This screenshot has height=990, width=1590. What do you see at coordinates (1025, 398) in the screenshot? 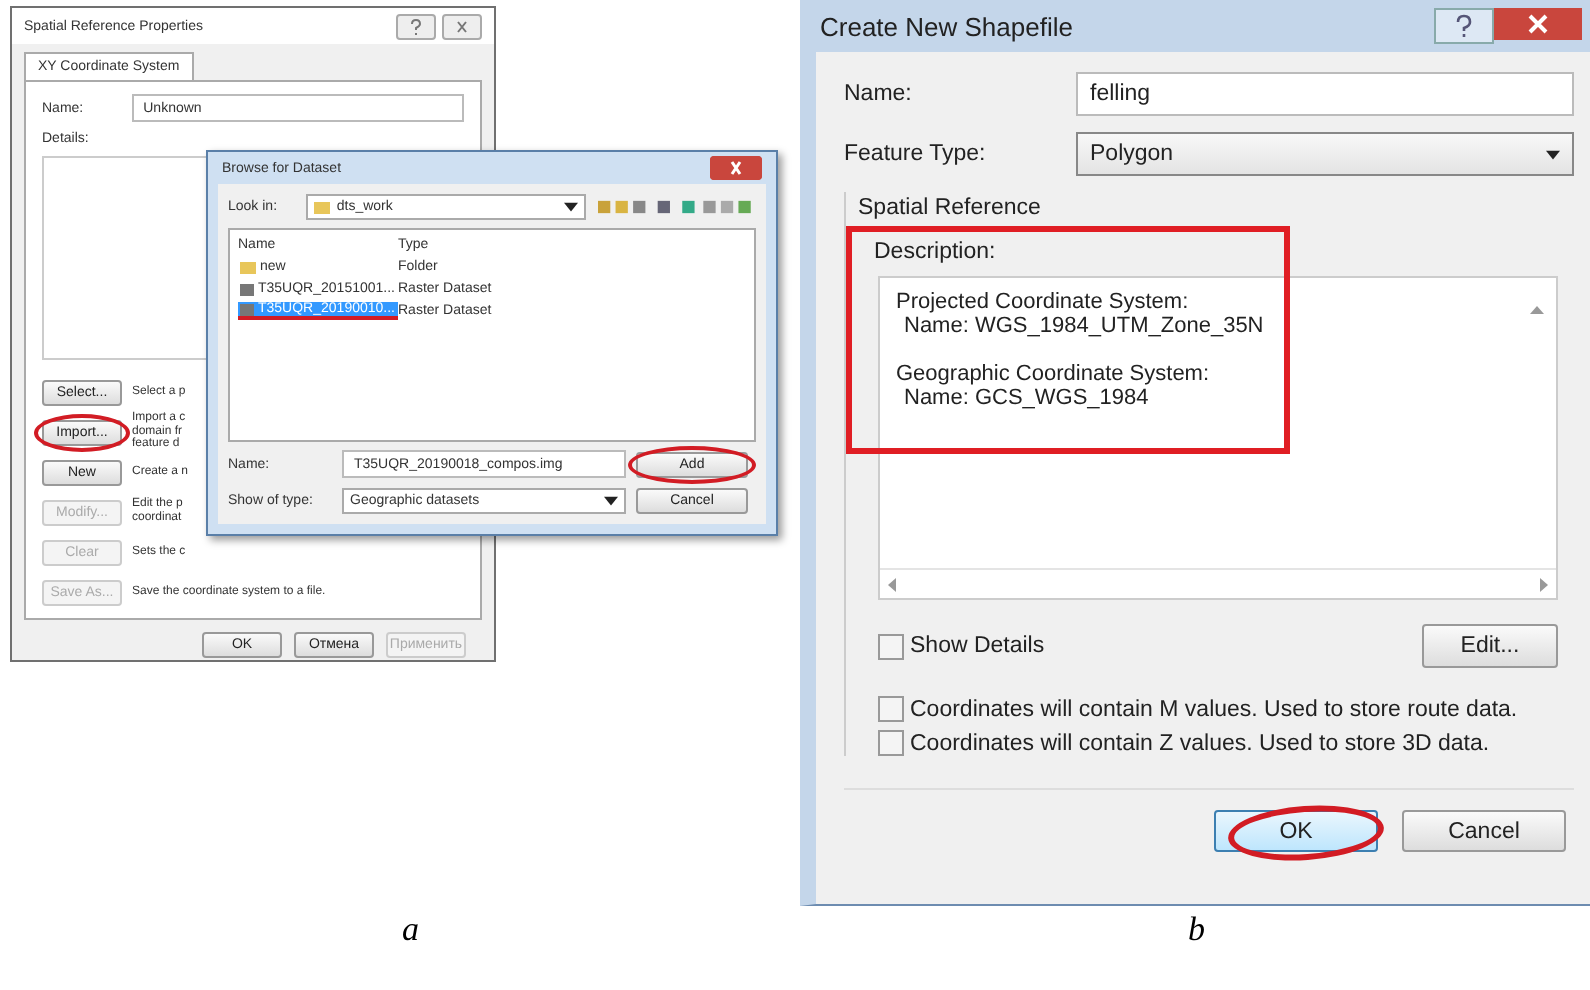
I see `description-line: Name: GCS_WGS_1984` at bounding box center [1025, 398].